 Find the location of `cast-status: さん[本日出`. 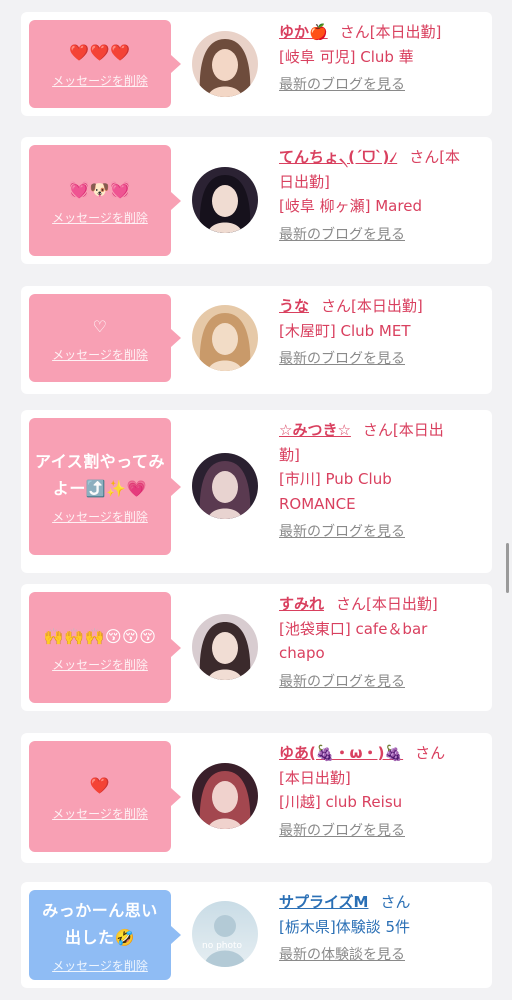

cast-status: さん[本日出 is located at coordinates (403, 430).